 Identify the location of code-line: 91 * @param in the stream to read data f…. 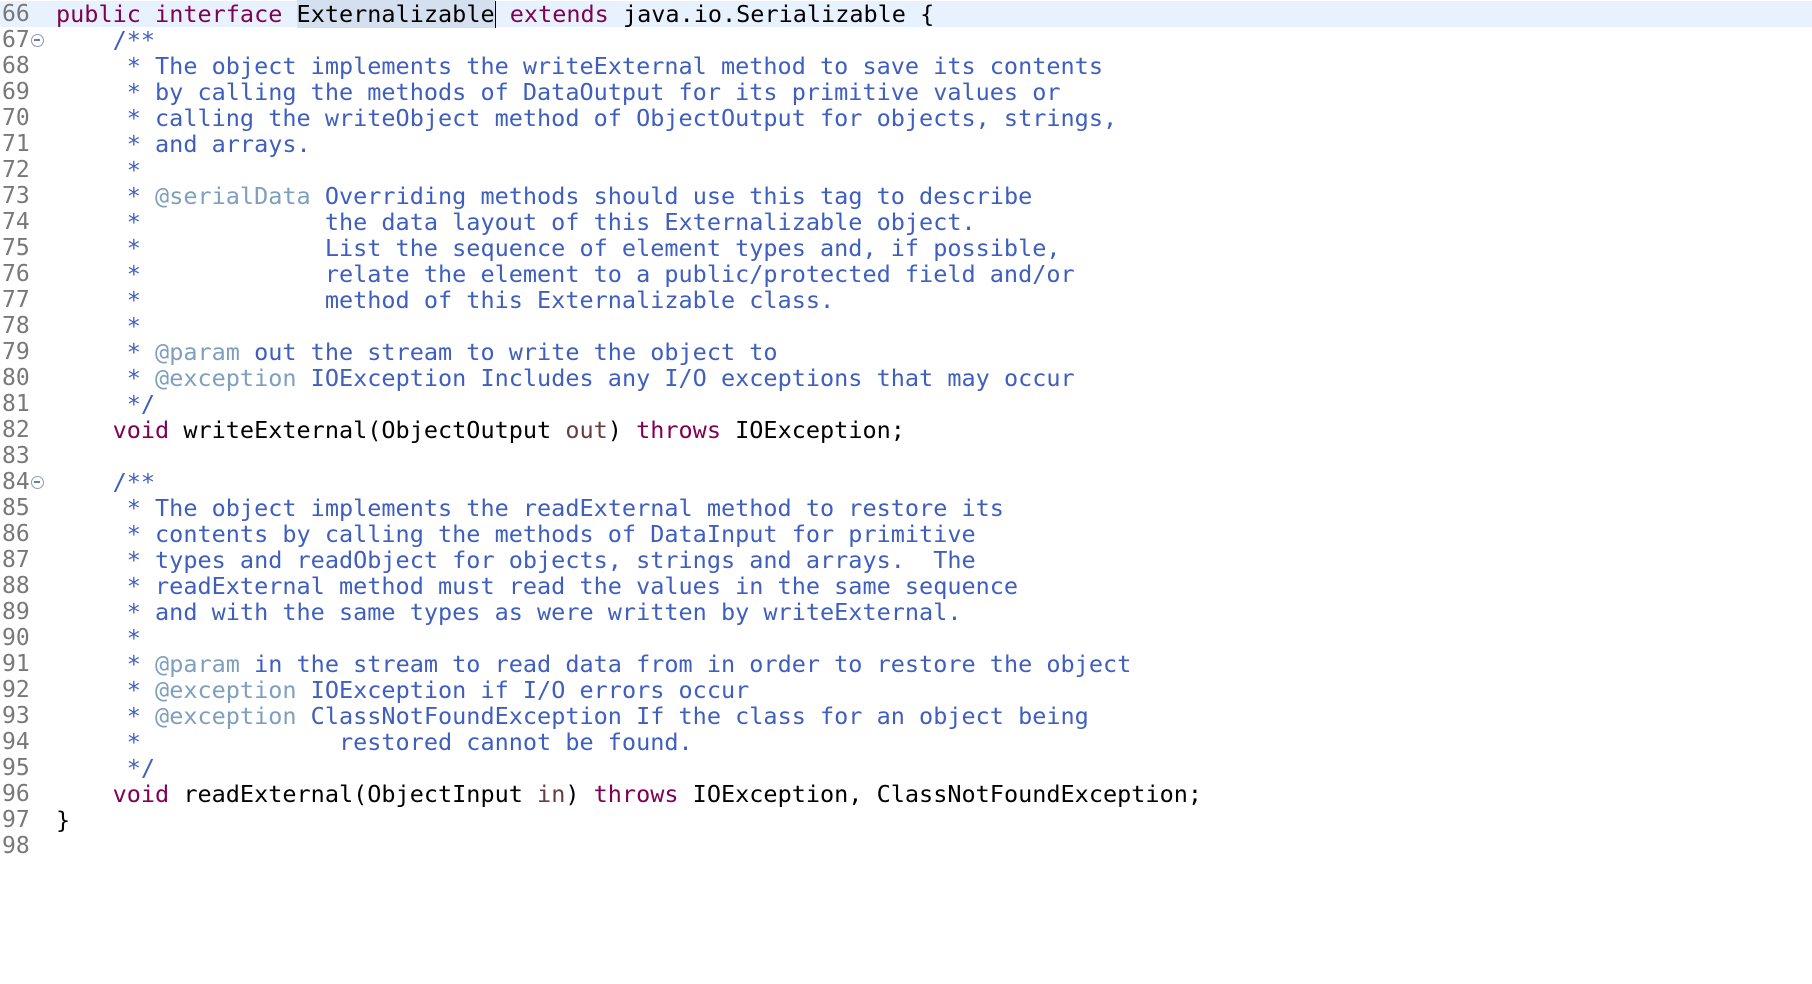
(906, 664).